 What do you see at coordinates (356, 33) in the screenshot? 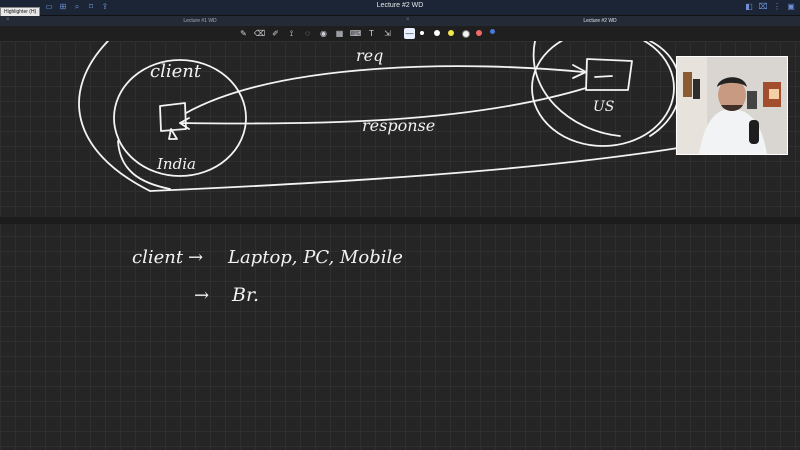
I see `keyboard-icon: ⌨` at bounding box center [356, 33].